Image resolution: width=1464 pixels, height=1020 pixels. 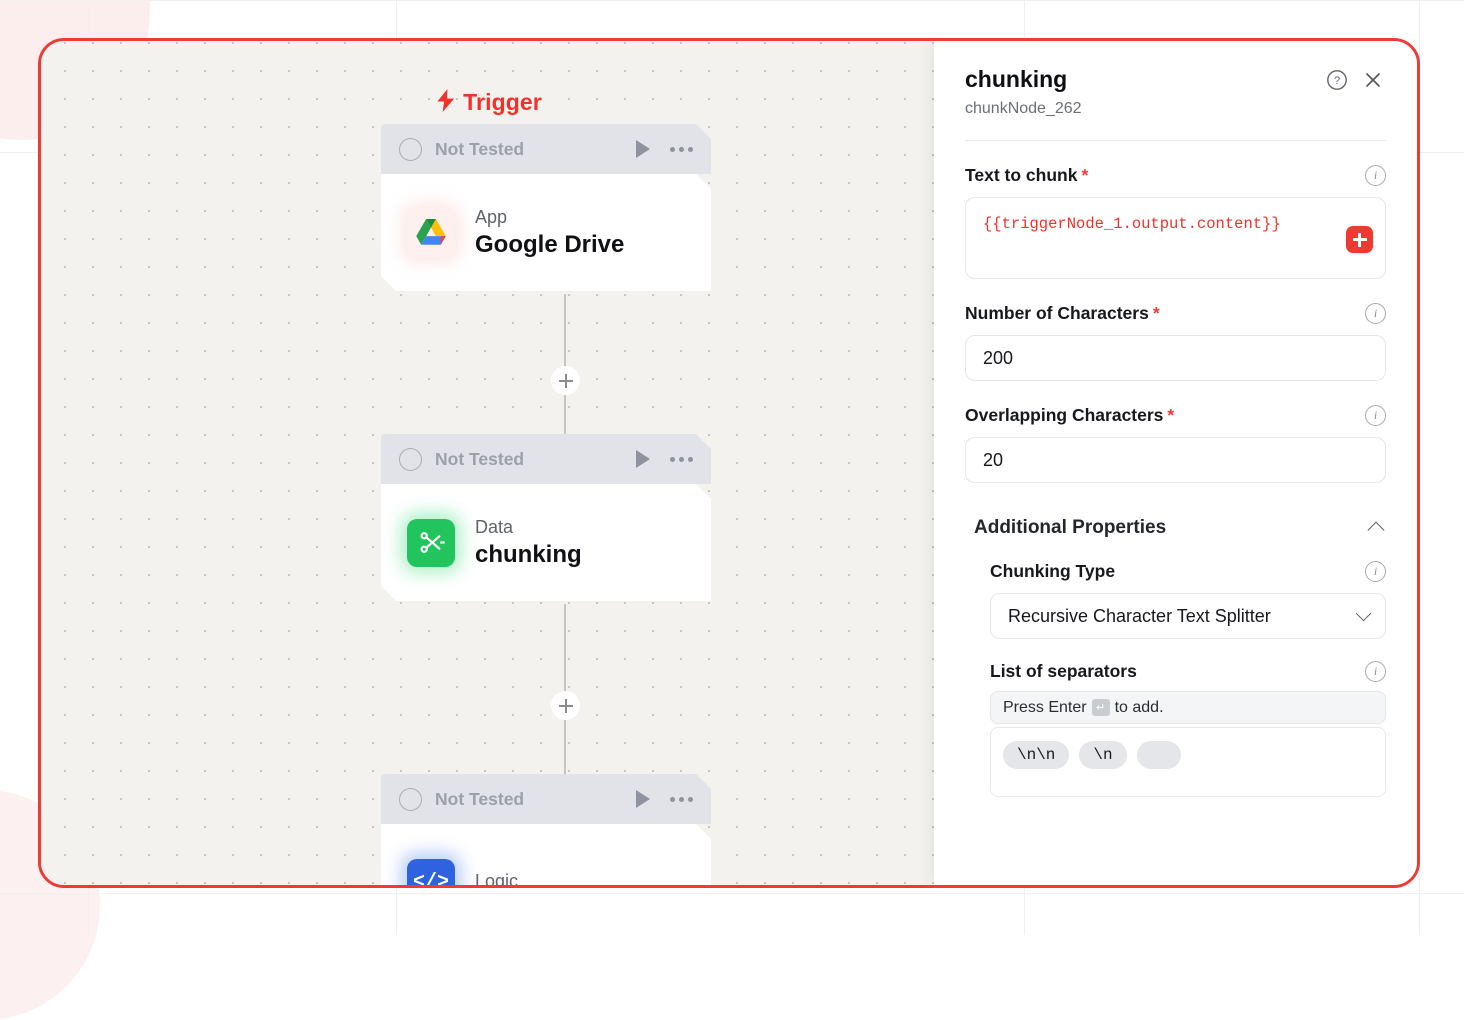 I want to click on separators-input: Press Enter ↵ to add., so click(x=1188, y=707).